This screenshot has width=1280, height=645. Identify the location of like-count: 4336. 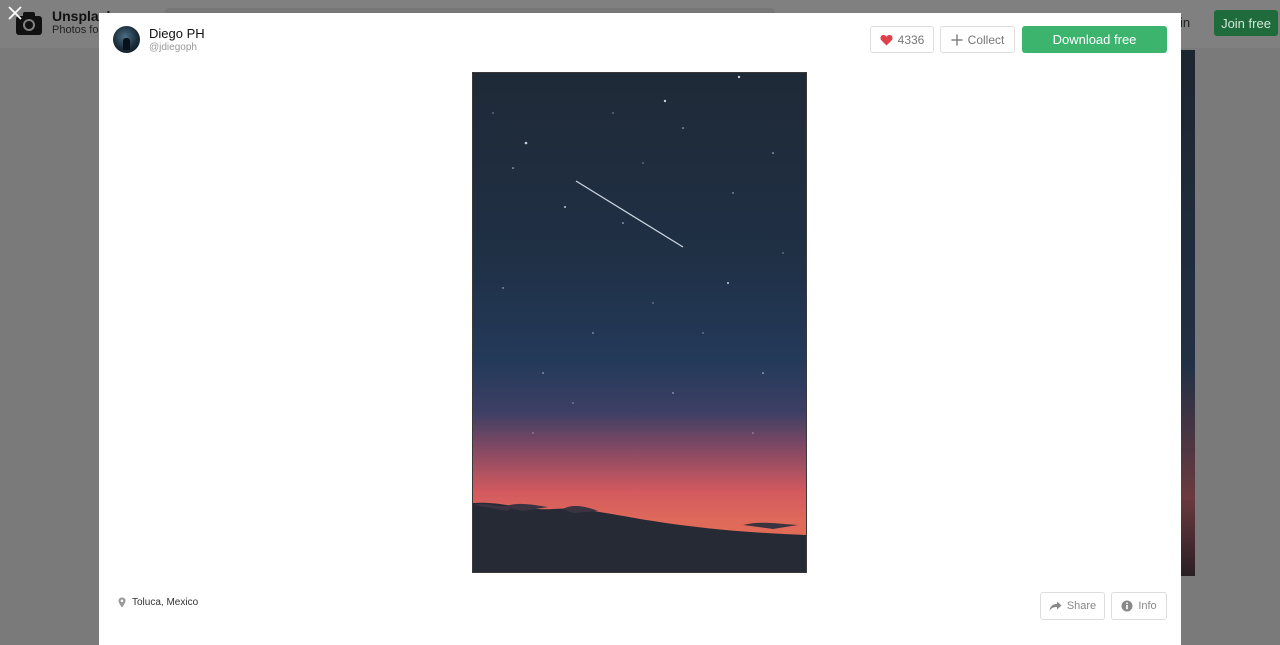
(911, 39).